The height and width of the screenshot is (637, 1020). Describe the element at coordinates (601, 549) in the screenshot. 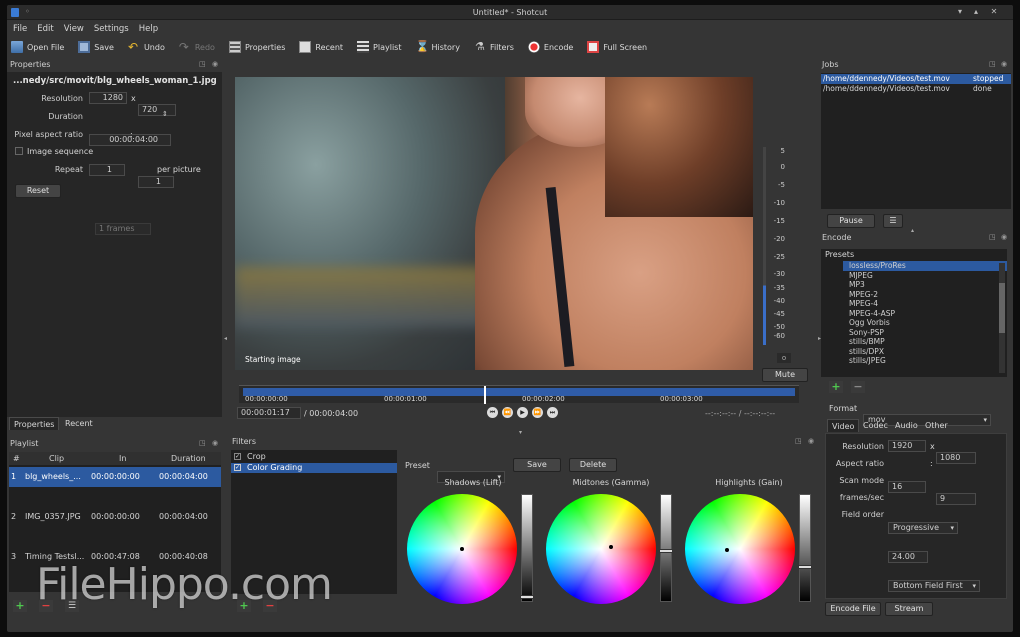

I see `midtones-wheel` at that location.